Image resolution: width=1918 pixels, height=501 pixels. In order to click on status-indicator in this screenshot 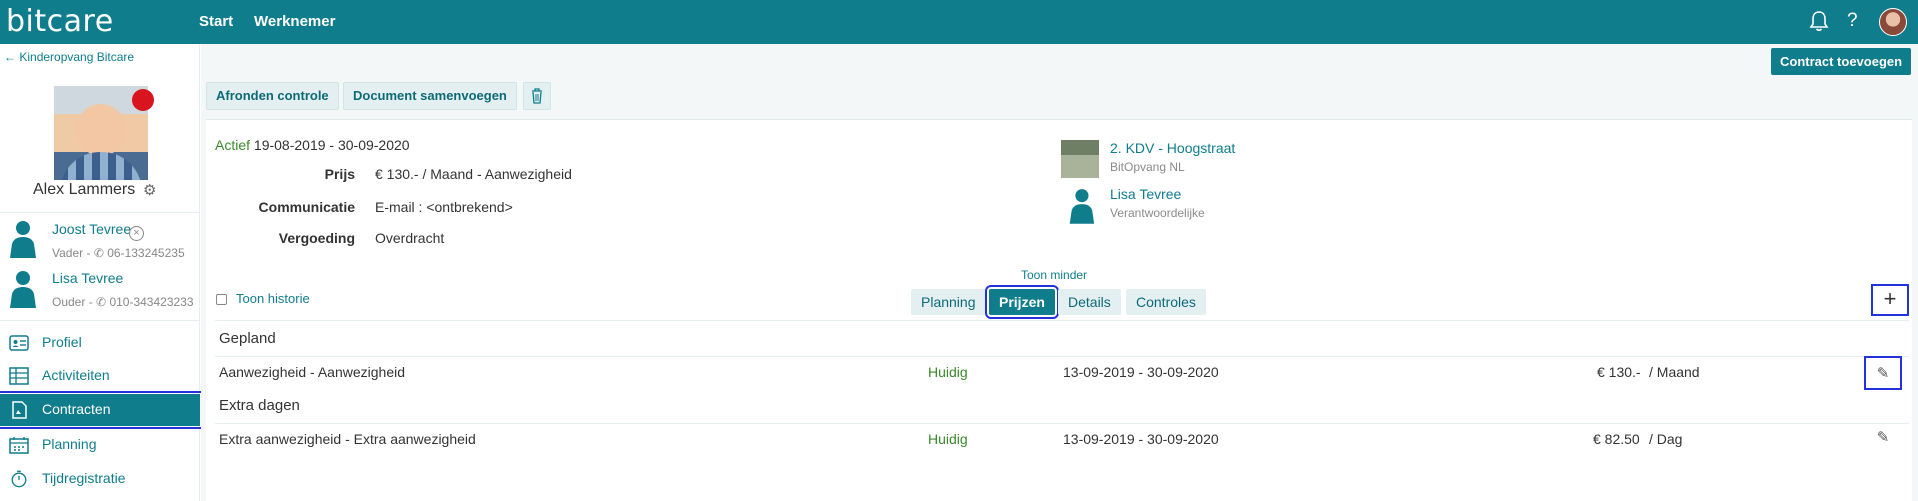, I will do `click(143, 100)`.